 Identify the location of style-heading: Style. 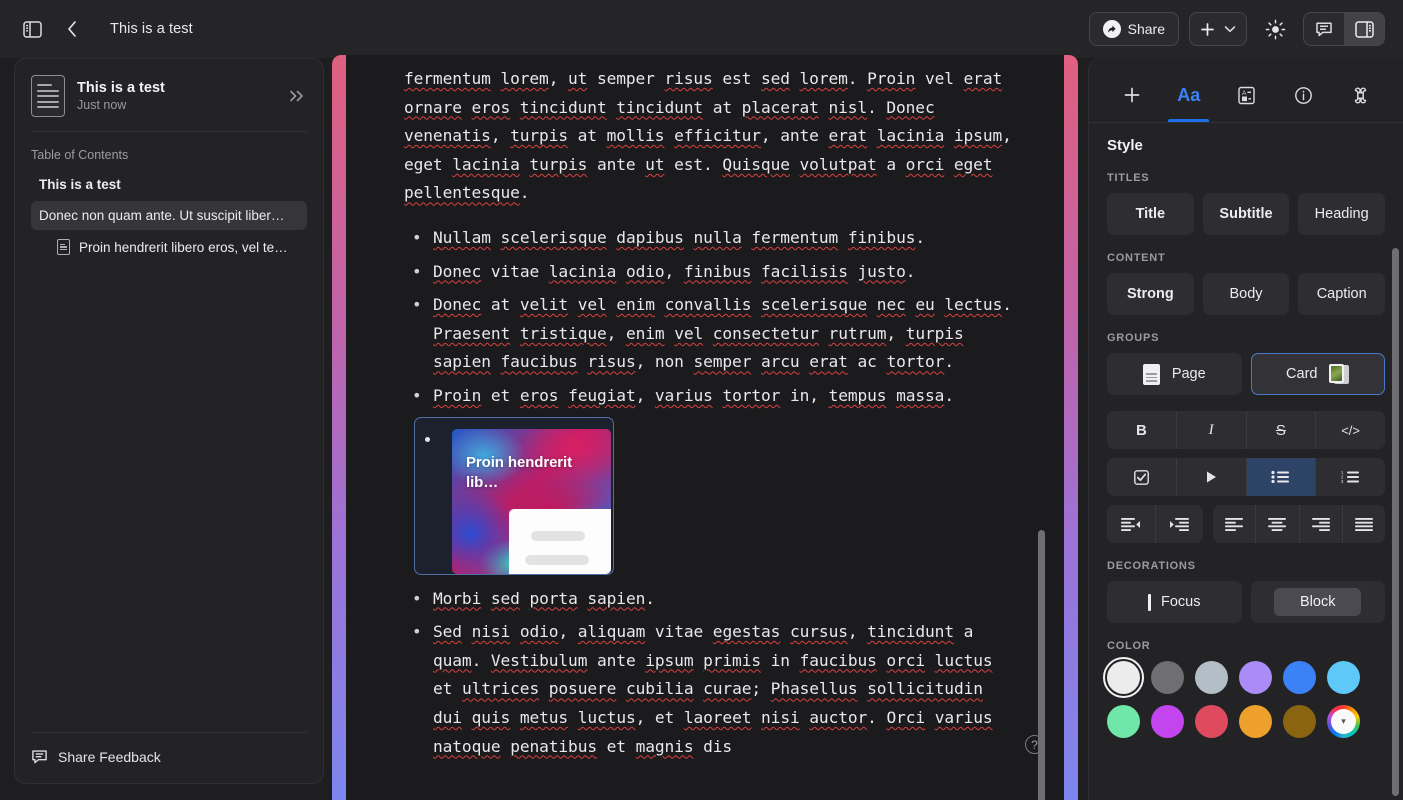
(1125, 145).